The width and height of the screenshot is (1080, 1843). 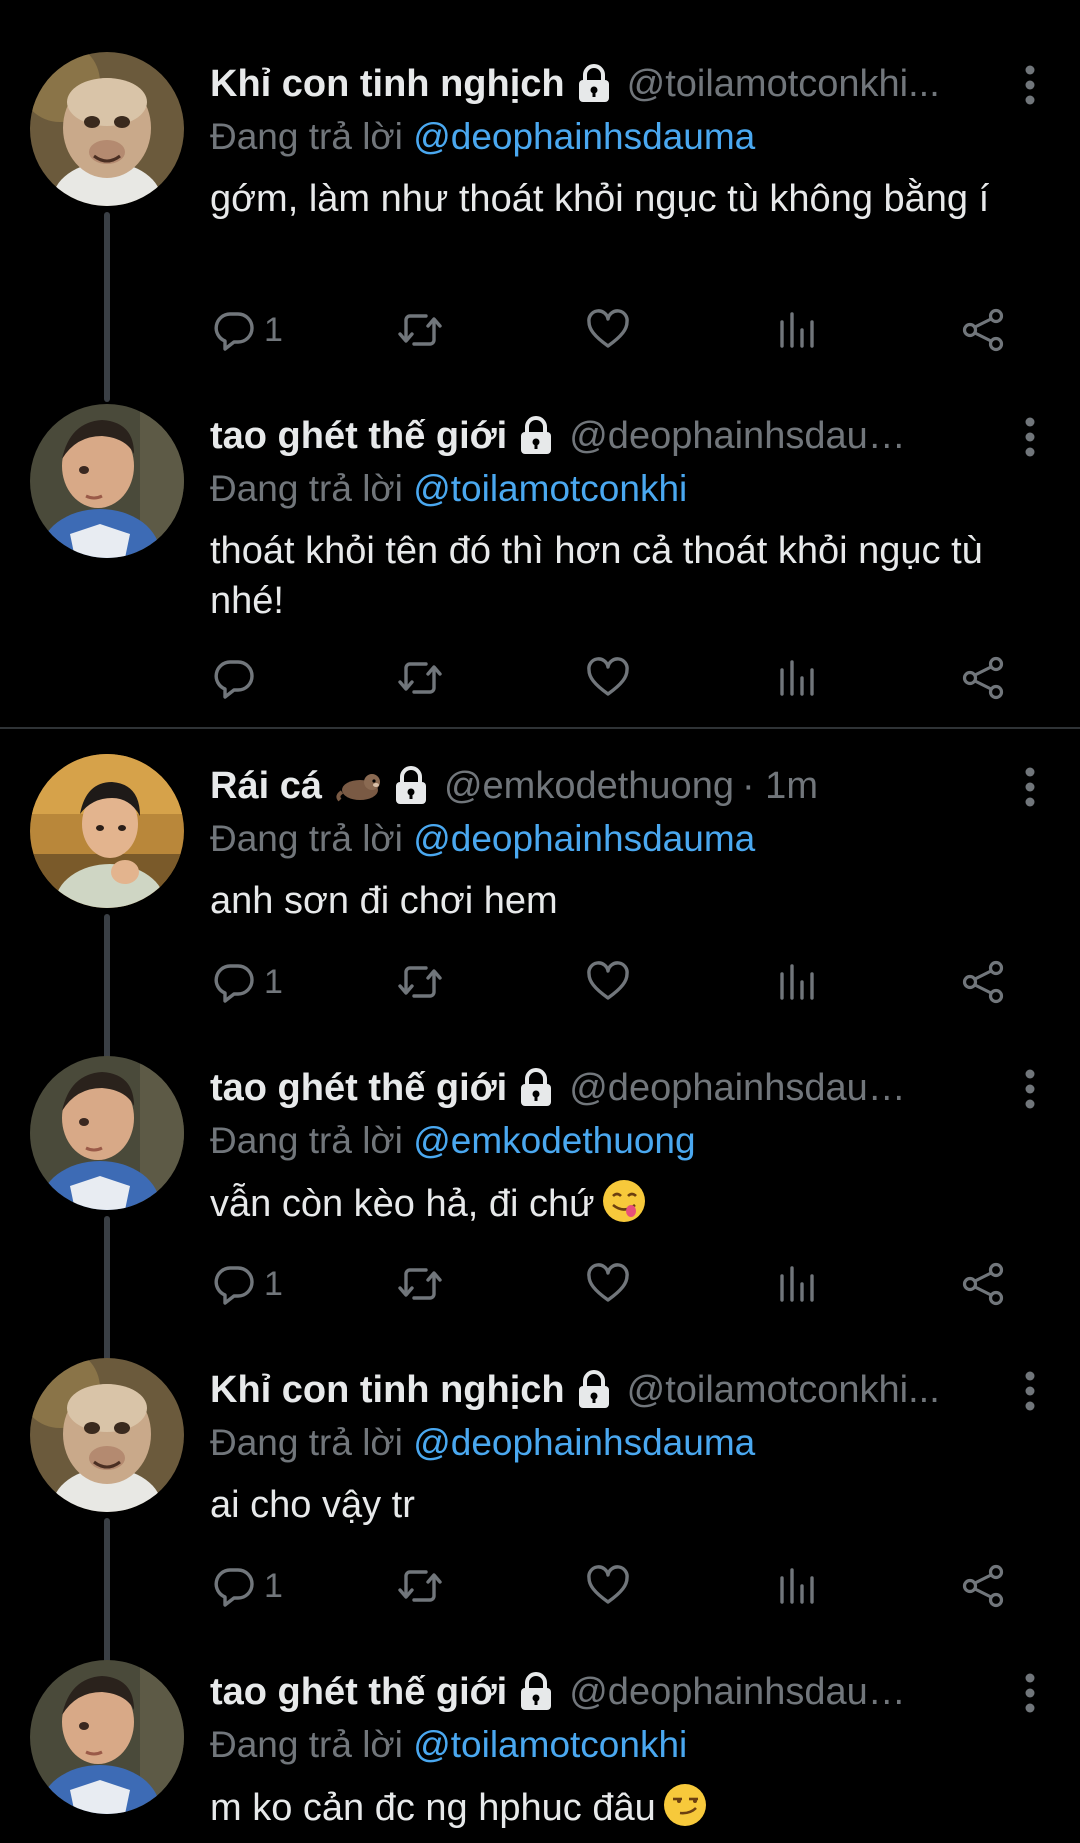 What do you see at coordinates (266, 786) in the screenshot?
I see `display-name: Rái cá` at bounding box center [266, 786].